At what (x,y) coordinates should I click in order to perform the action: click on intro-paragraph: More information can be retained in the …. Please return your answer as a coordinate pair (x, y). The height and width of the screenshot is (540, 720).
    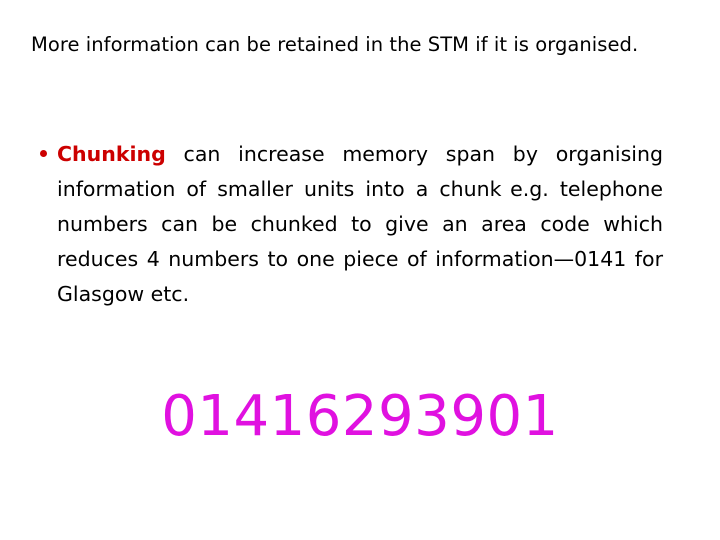
    Looking at the image, I should click on (335, 44).